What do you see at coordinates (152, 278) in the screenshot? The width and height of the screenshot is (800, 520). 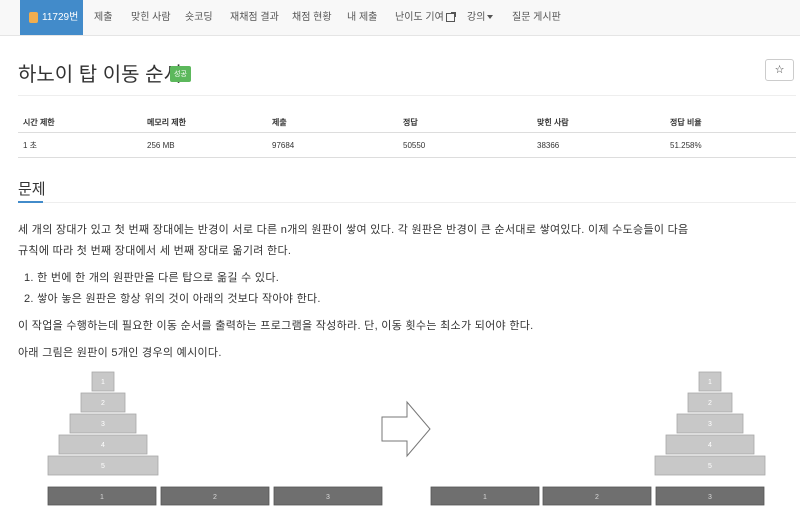 I see `rule-item: 1. 한 번에 한 개의 원판만을 다른 탑으로 옮길 수 있다.` at bounding box center [152, 278].